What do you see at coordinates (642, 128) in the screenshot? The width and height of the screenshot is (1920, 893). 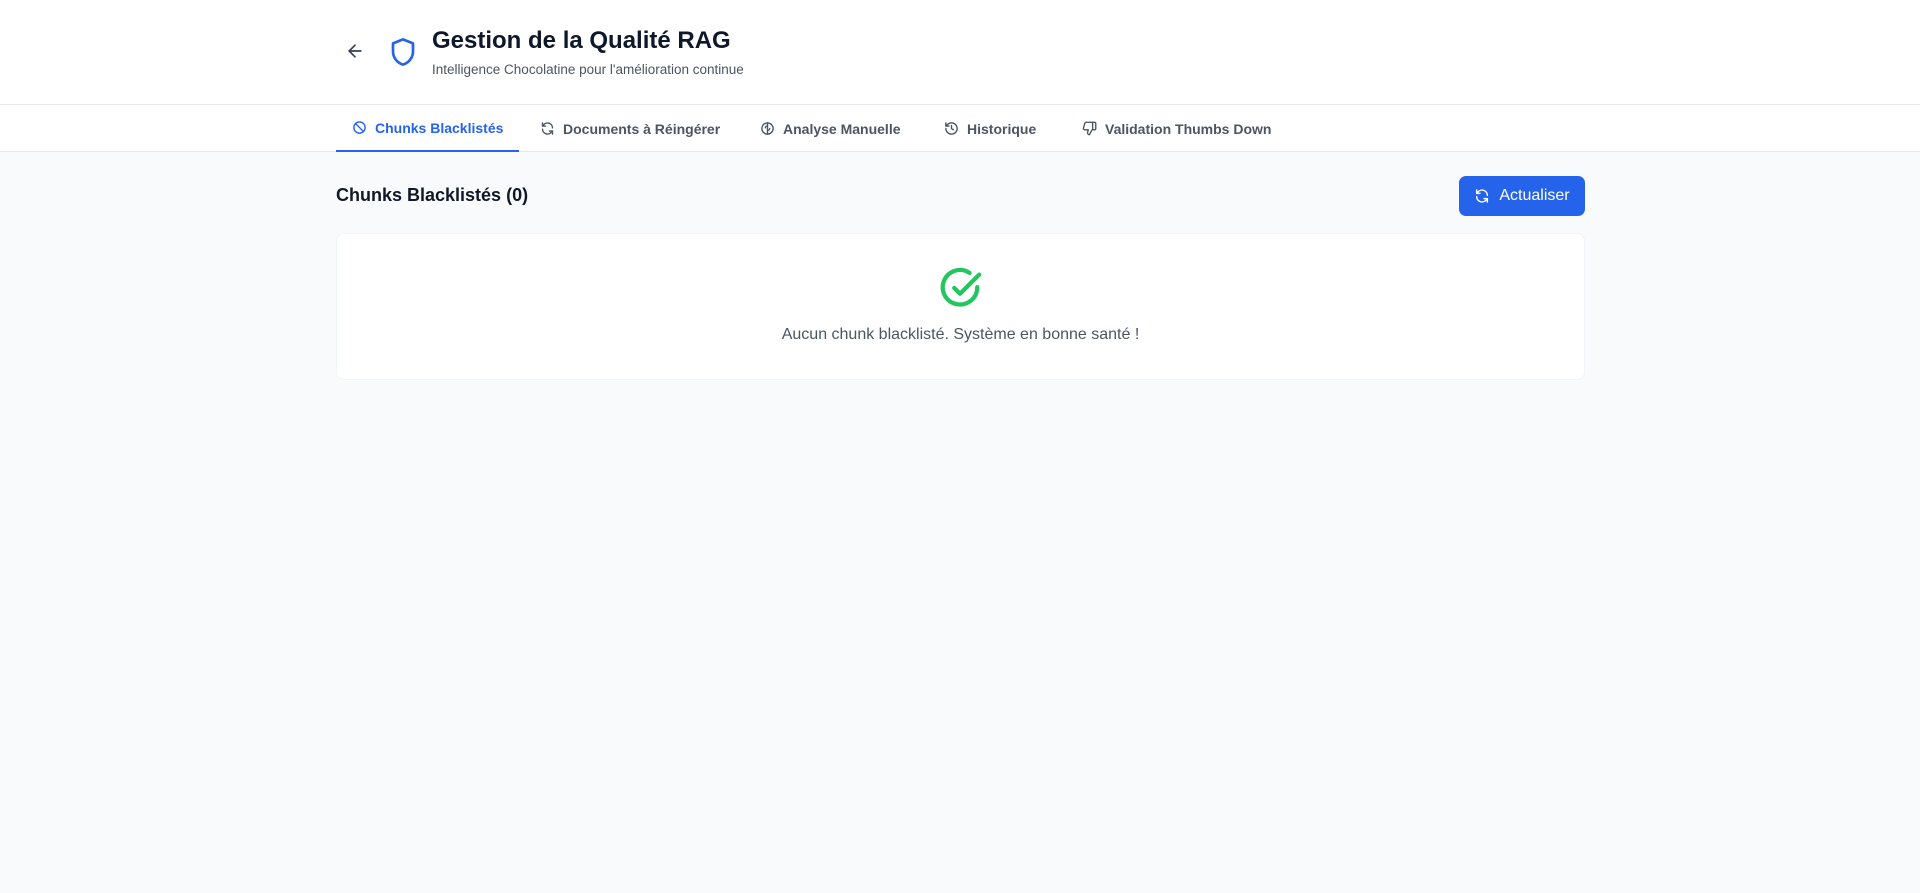 I see `tab-label: Documents à Réingérer` at bounding box center [642, 128].